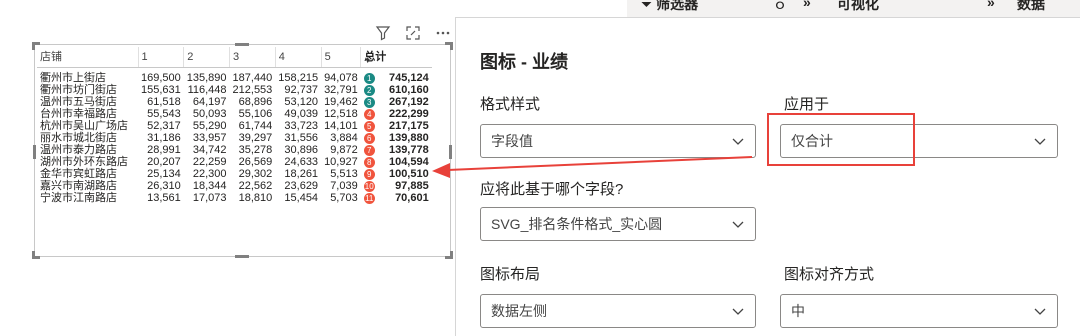 The height and width of the screenshot is (336, 1080). I want to click on base-field-dropdown: SVG_排名条件格式_实心圆, so click(618, 224).